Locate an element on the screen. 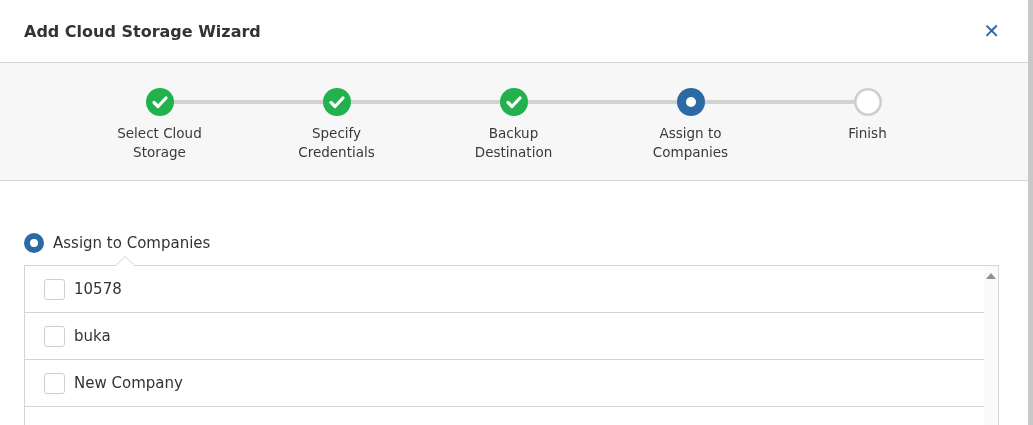 The image size is (1033, 425). company-name: buka is located at coordinates (92, 336).